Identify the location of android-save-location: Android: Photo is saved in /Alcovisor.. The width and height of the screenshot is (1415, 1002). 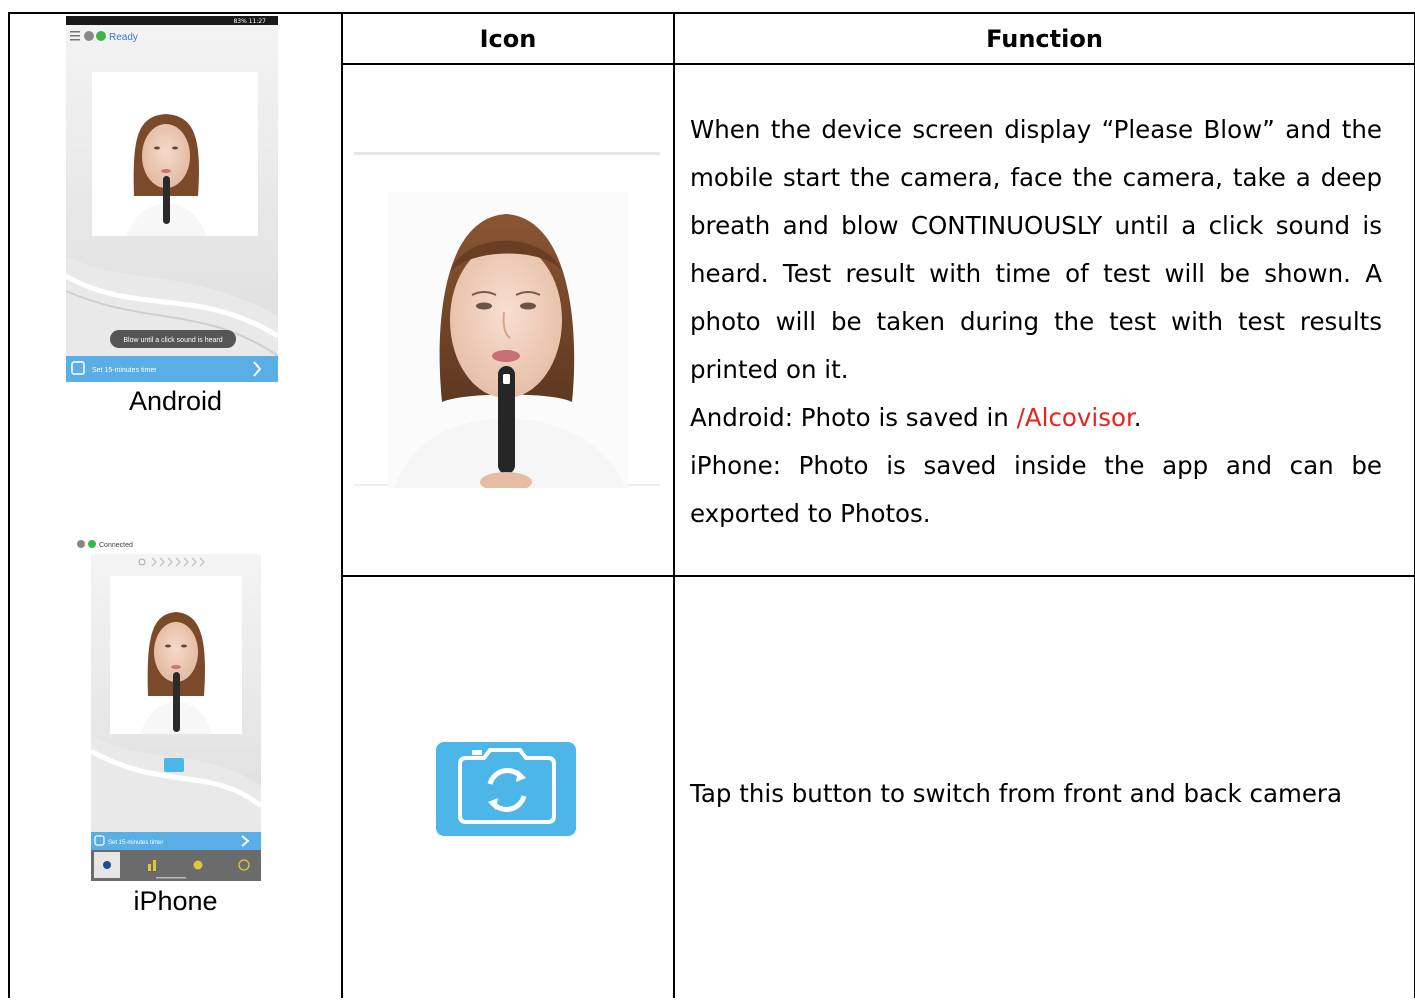
(1036, 418).